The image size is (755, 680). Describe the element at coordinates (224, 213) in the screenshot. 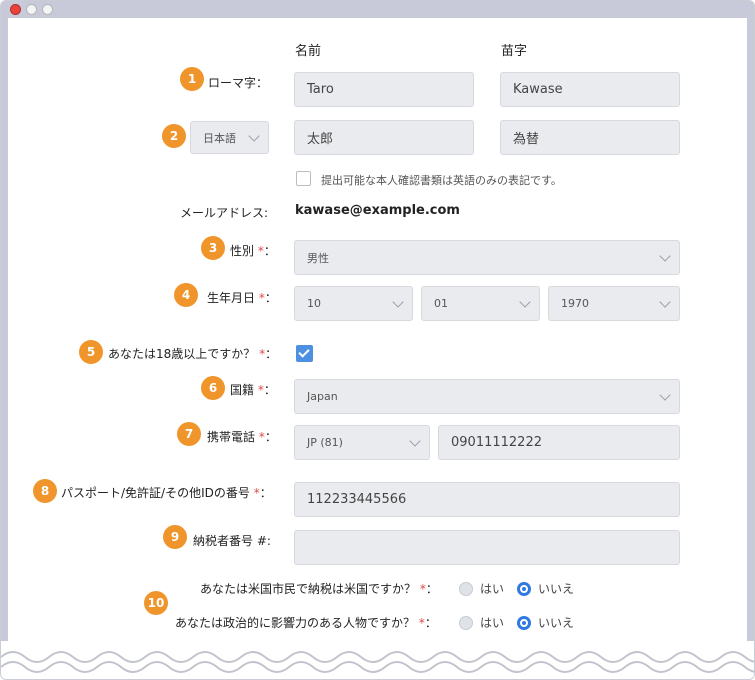

I see `email-label: メールアドレス:` at that location.